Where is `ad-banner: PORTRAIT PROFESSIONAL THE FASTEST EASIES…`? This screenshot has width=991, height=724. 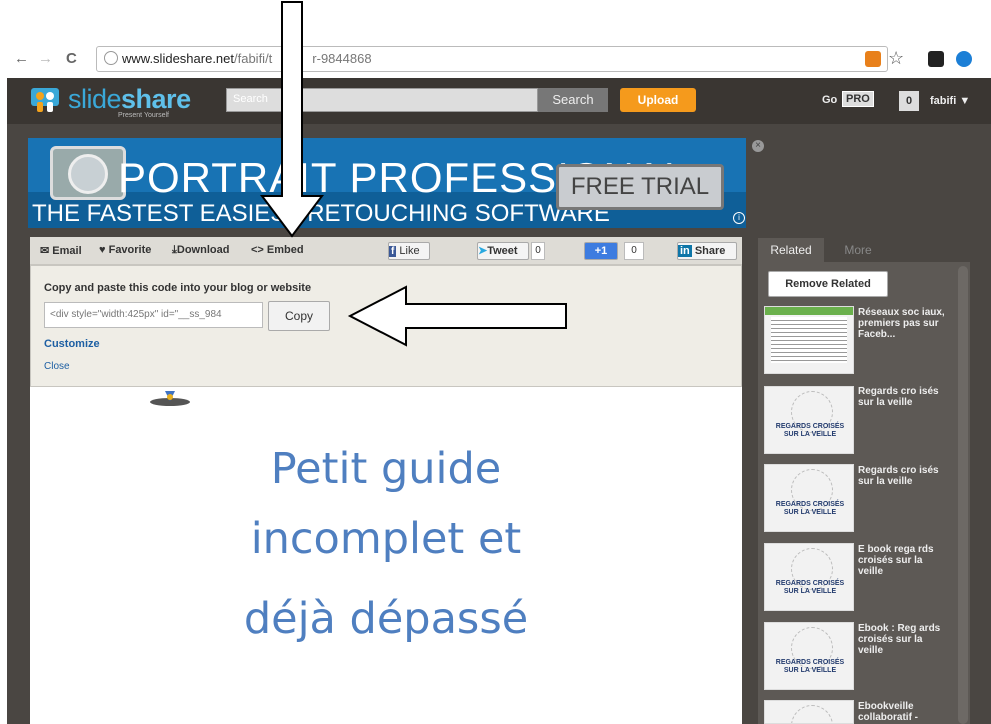
ad-banner: PORTRAIT PROFESSIONAL THE FASTEST EASIES… is located at coordinates (387, 183).